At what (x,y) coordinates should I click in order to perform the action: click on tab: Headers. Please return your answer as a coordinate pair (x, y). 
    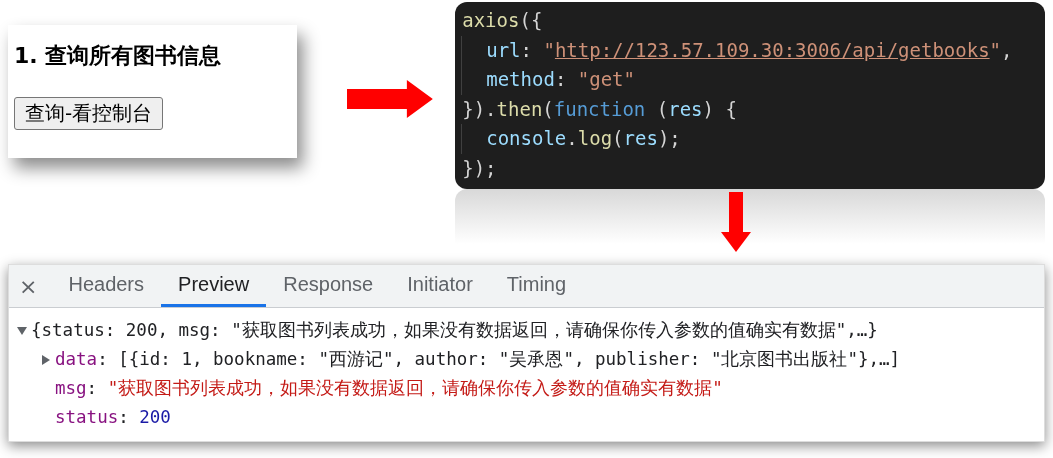
    Looking at the image, I should click on (106, 286).